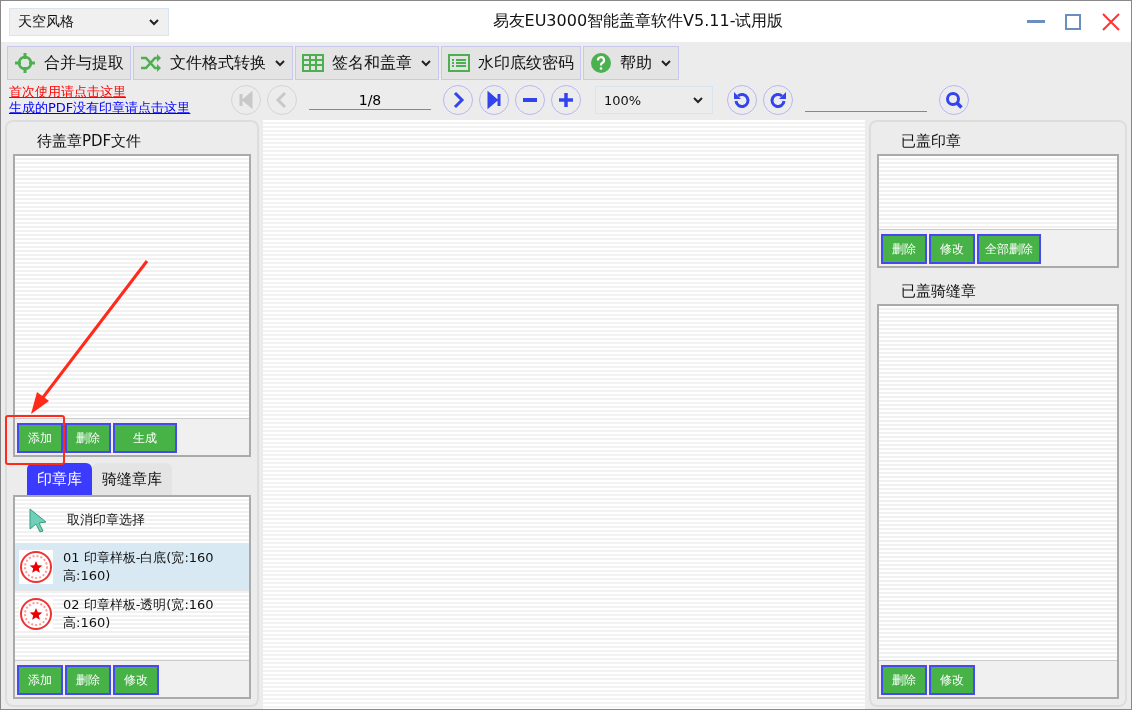  Describe the element at coordinates (69, 63) in the screenshot. I see `toolbar-button: 合并与提取` at that location.